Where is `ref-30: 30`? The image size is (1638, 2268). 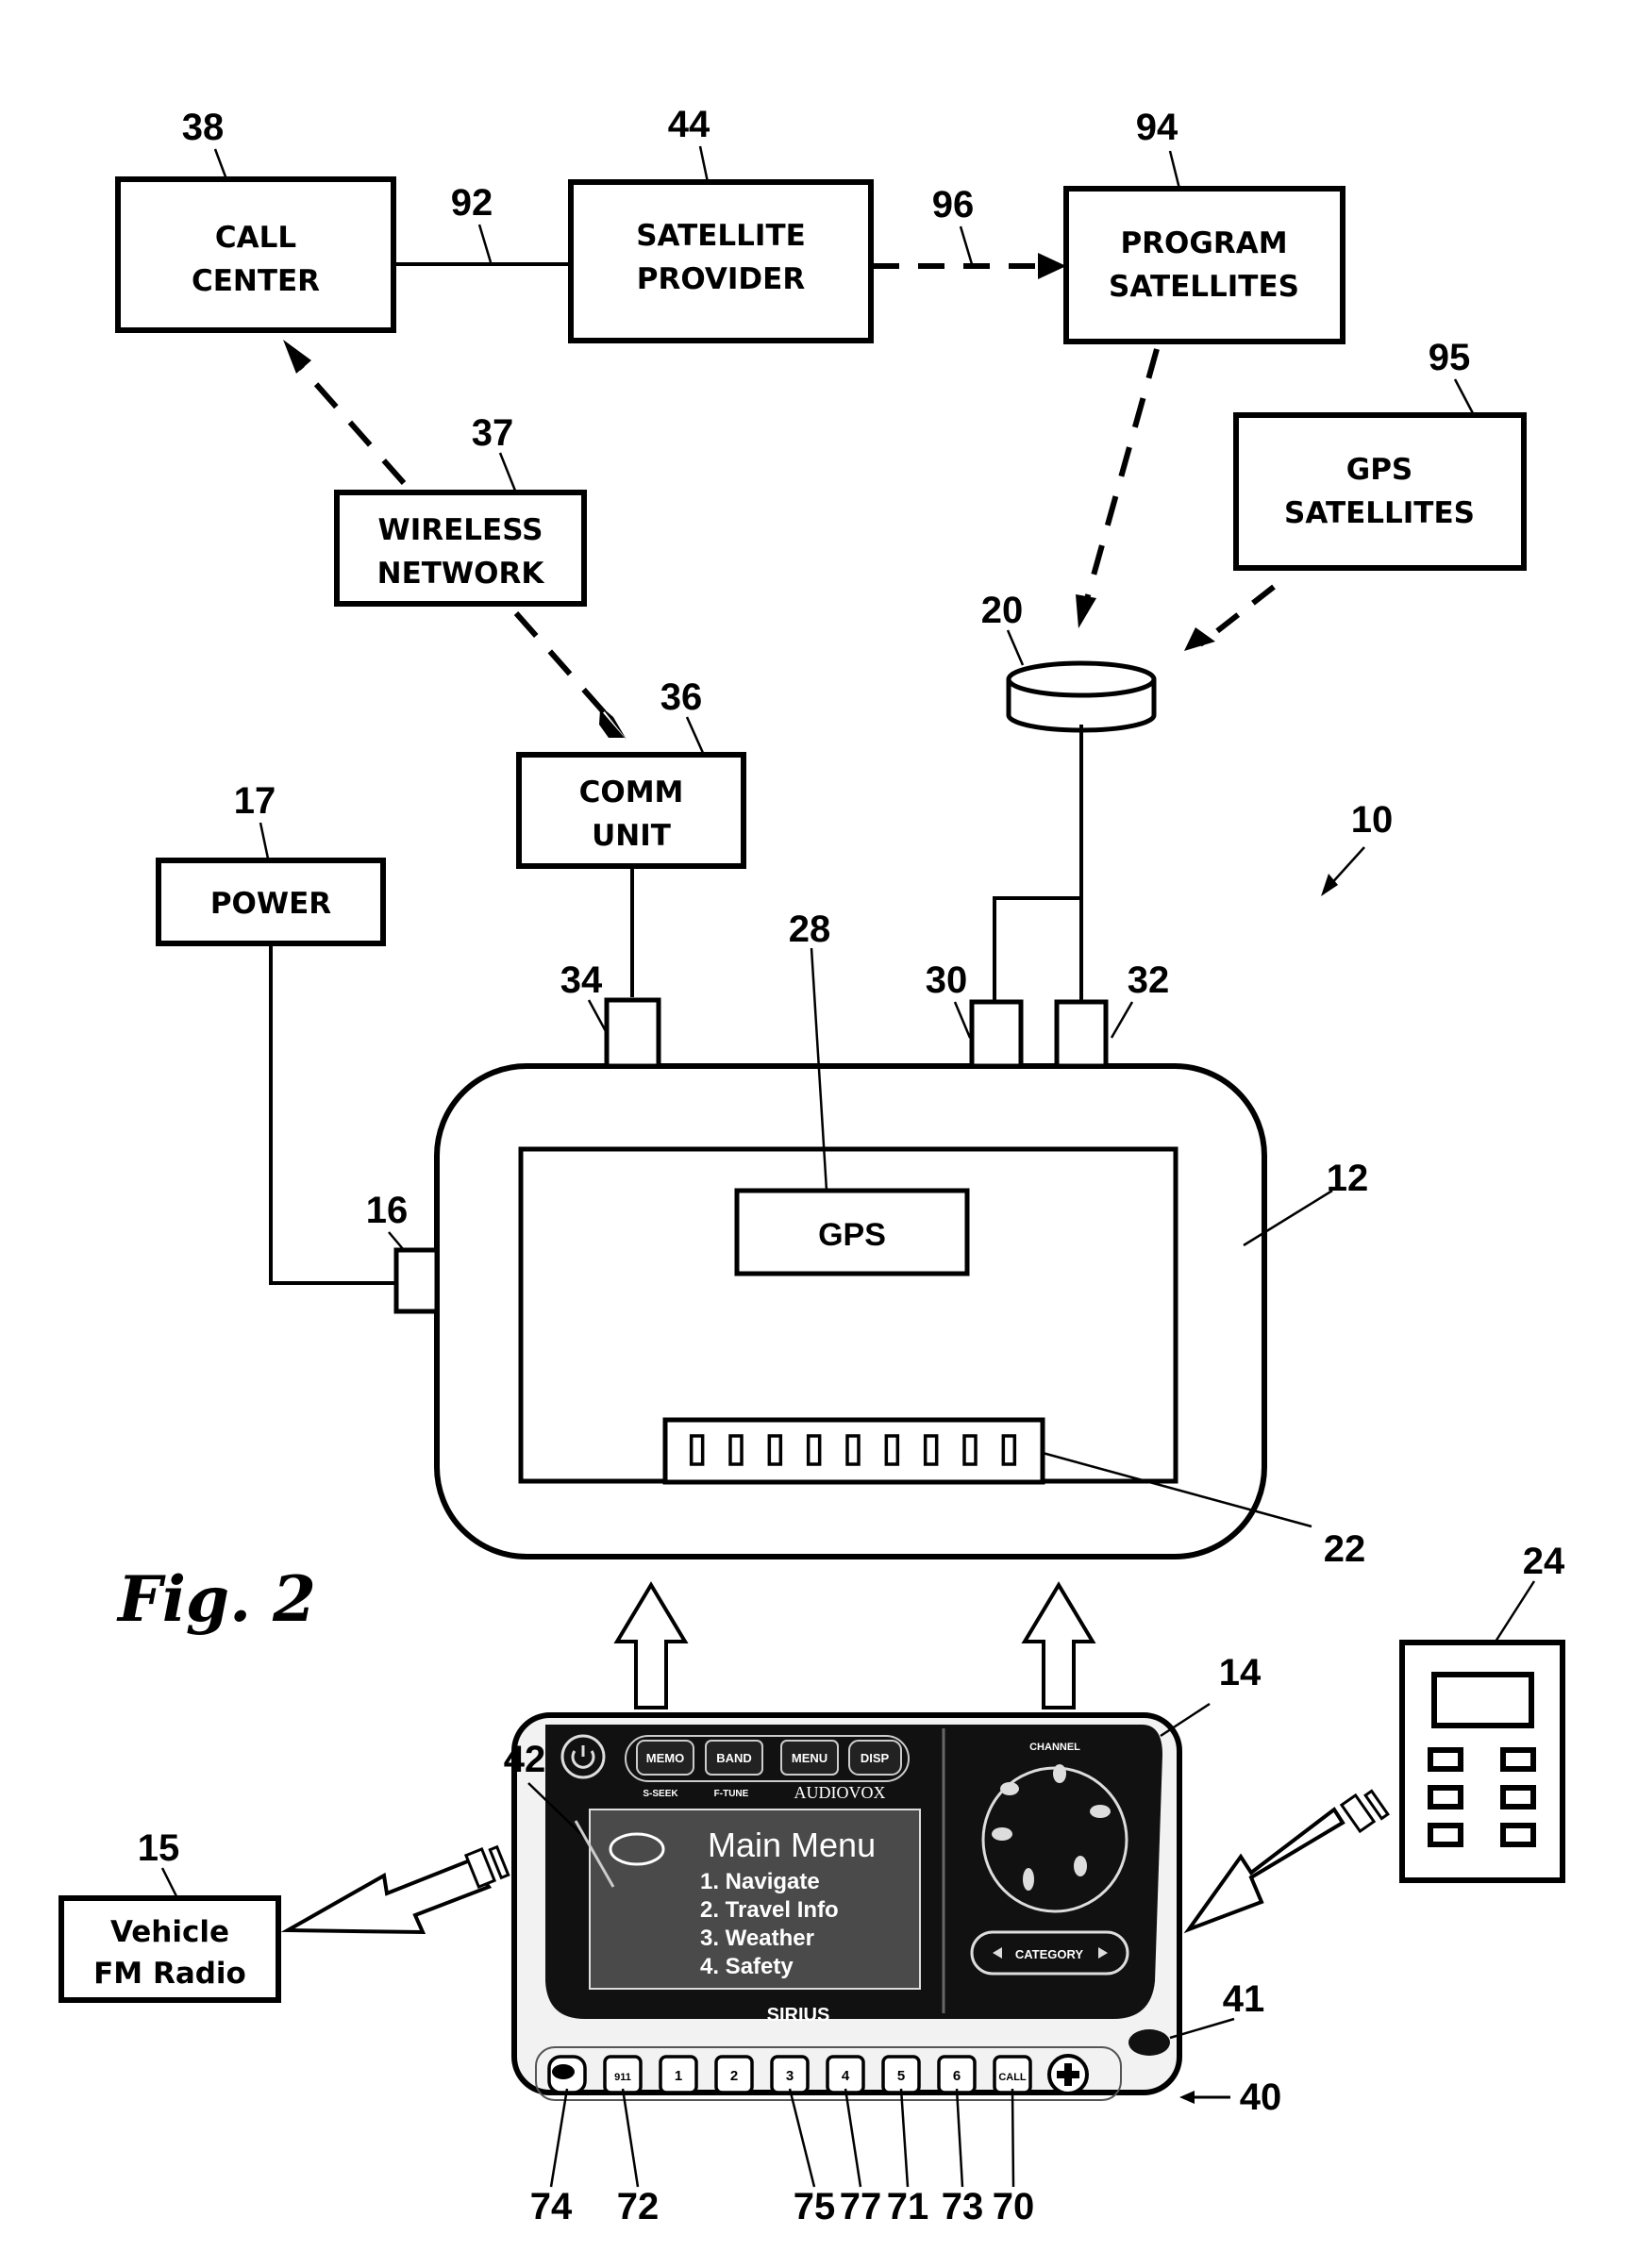 ref-30: 30 is located at coordinates (947, 980).